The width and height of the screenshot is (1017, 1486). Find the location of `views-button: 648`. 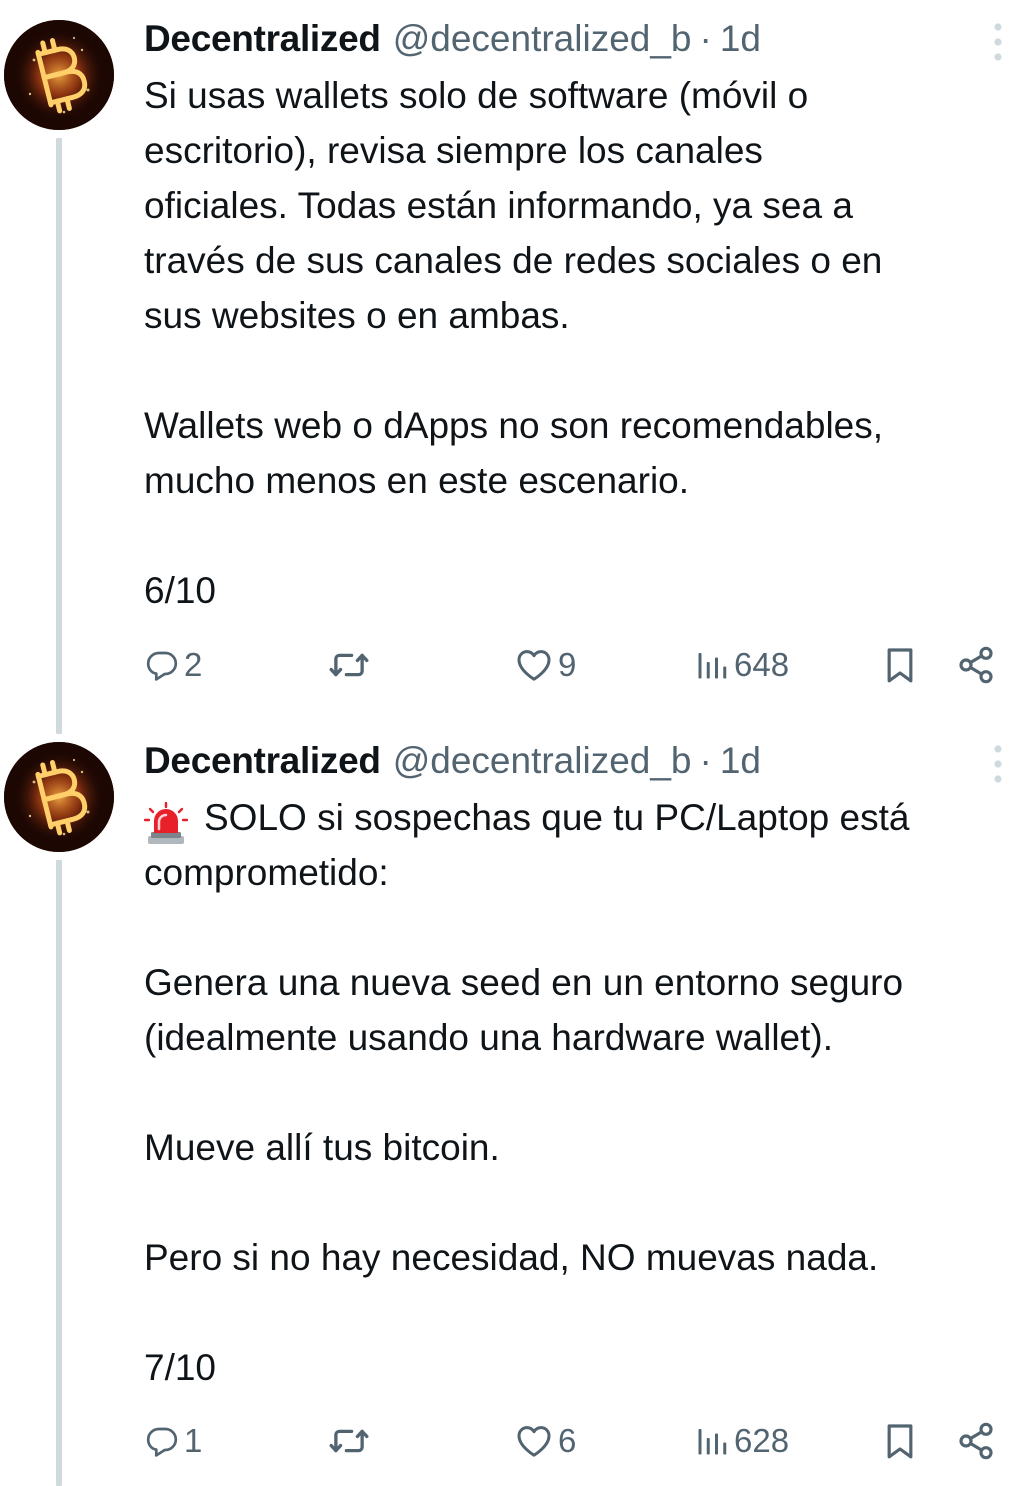

views-button: 648 is located at coordinates (741, 665).